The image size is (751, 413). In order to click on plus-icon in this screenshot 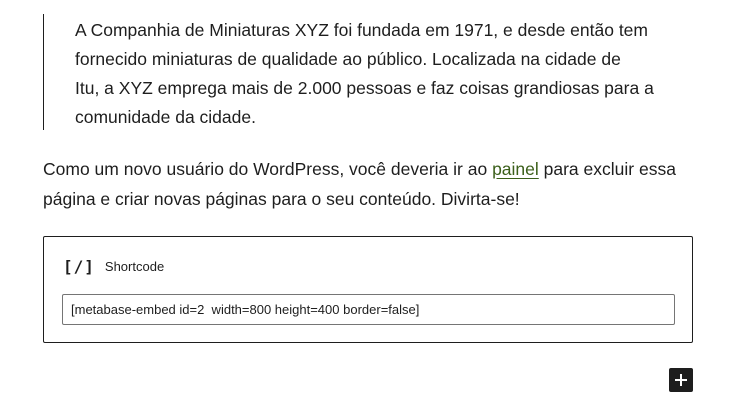, I will do `click(681, 380)`.